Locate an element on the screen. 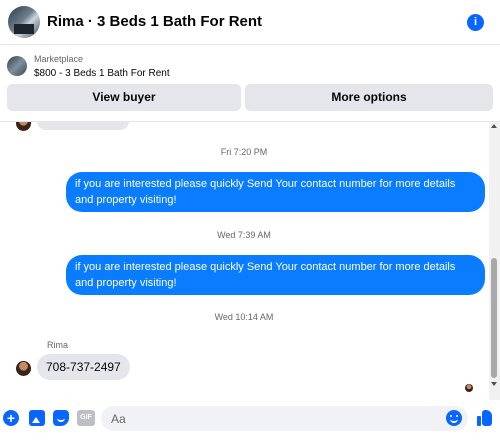  like-icon is located at coordinates (485, 418).